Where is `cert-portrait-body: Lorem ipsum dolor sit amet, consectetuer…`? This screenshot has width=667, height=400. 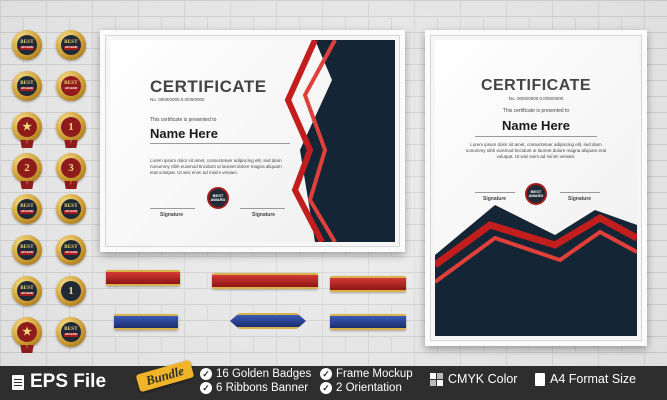
cert-portrait-body: Lorem ipsum dolor sit amet, consectetuer… is located at coordinates (536, 150).